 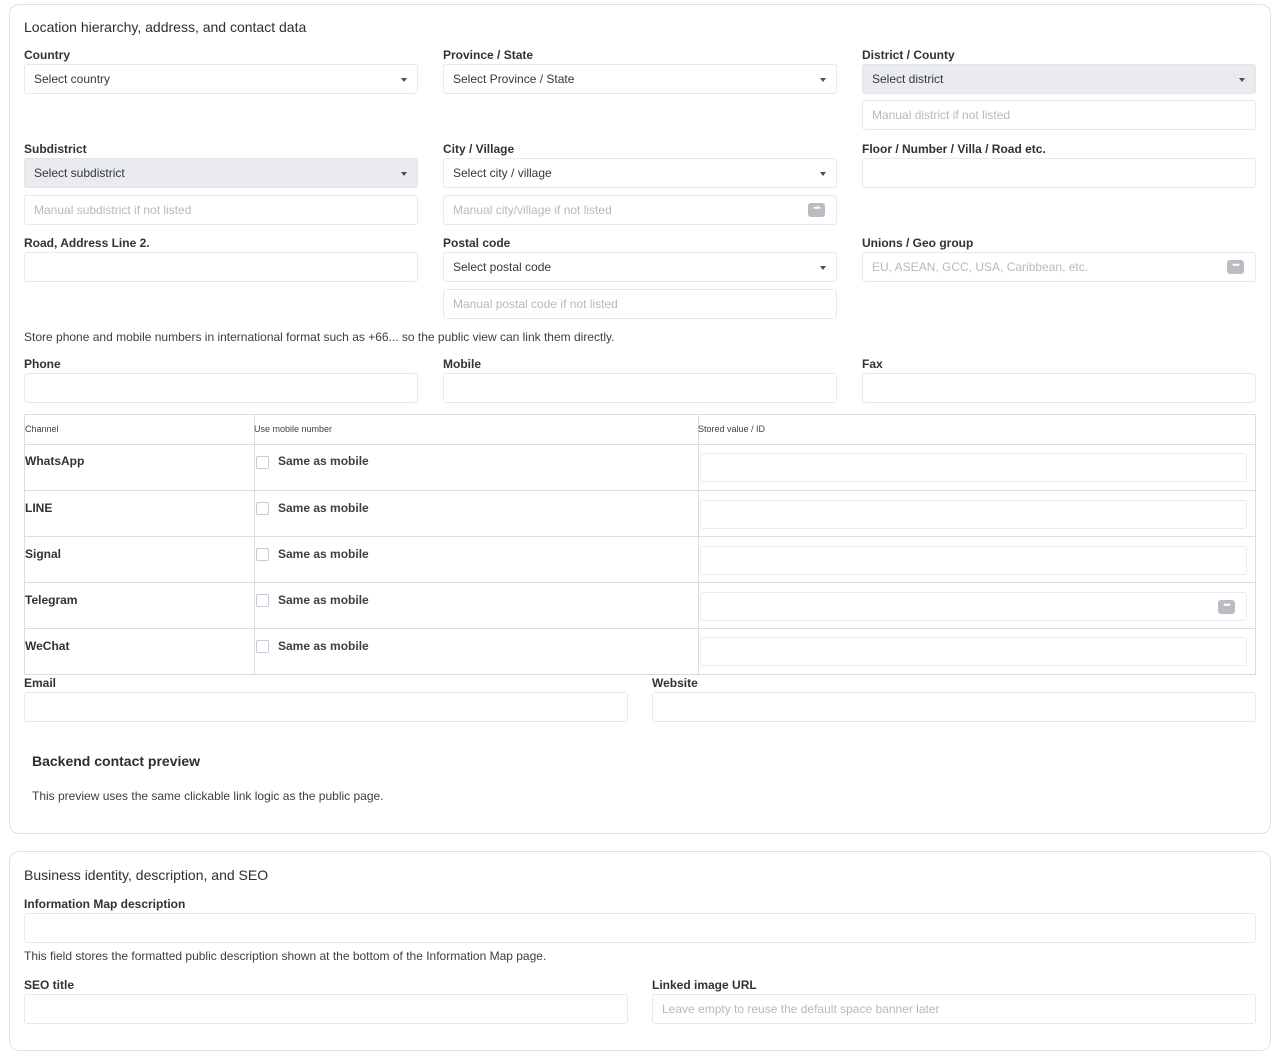 What do you see at coordinates (514, 79) in the screenshot?
I see `province-select-value: Select Province / State` at bounding box center [514, 79].